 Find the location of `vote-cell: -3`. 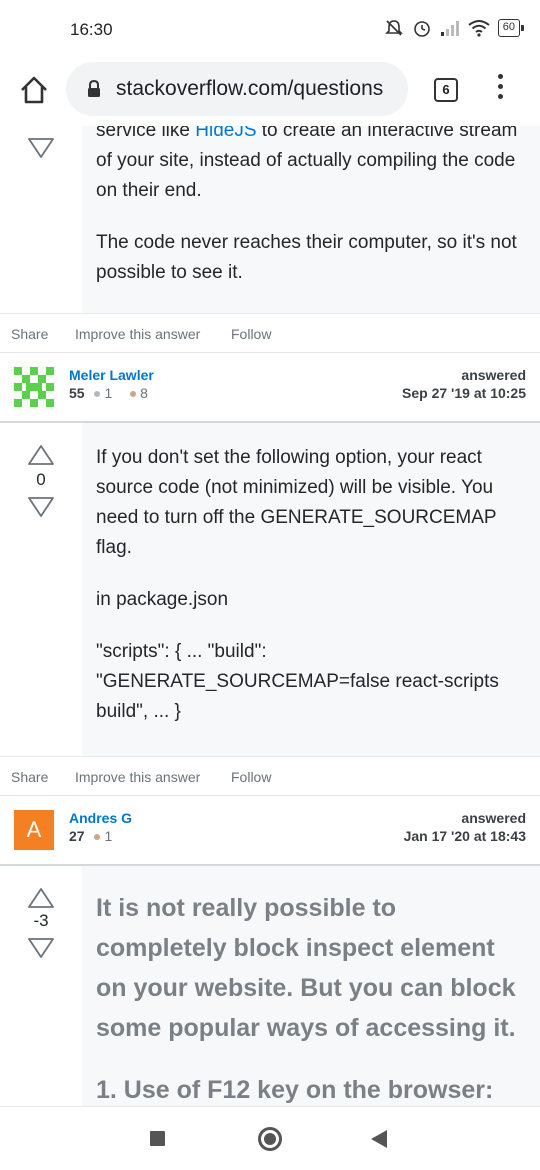

vote-cell: -3 is located at coordinates (41, 986).